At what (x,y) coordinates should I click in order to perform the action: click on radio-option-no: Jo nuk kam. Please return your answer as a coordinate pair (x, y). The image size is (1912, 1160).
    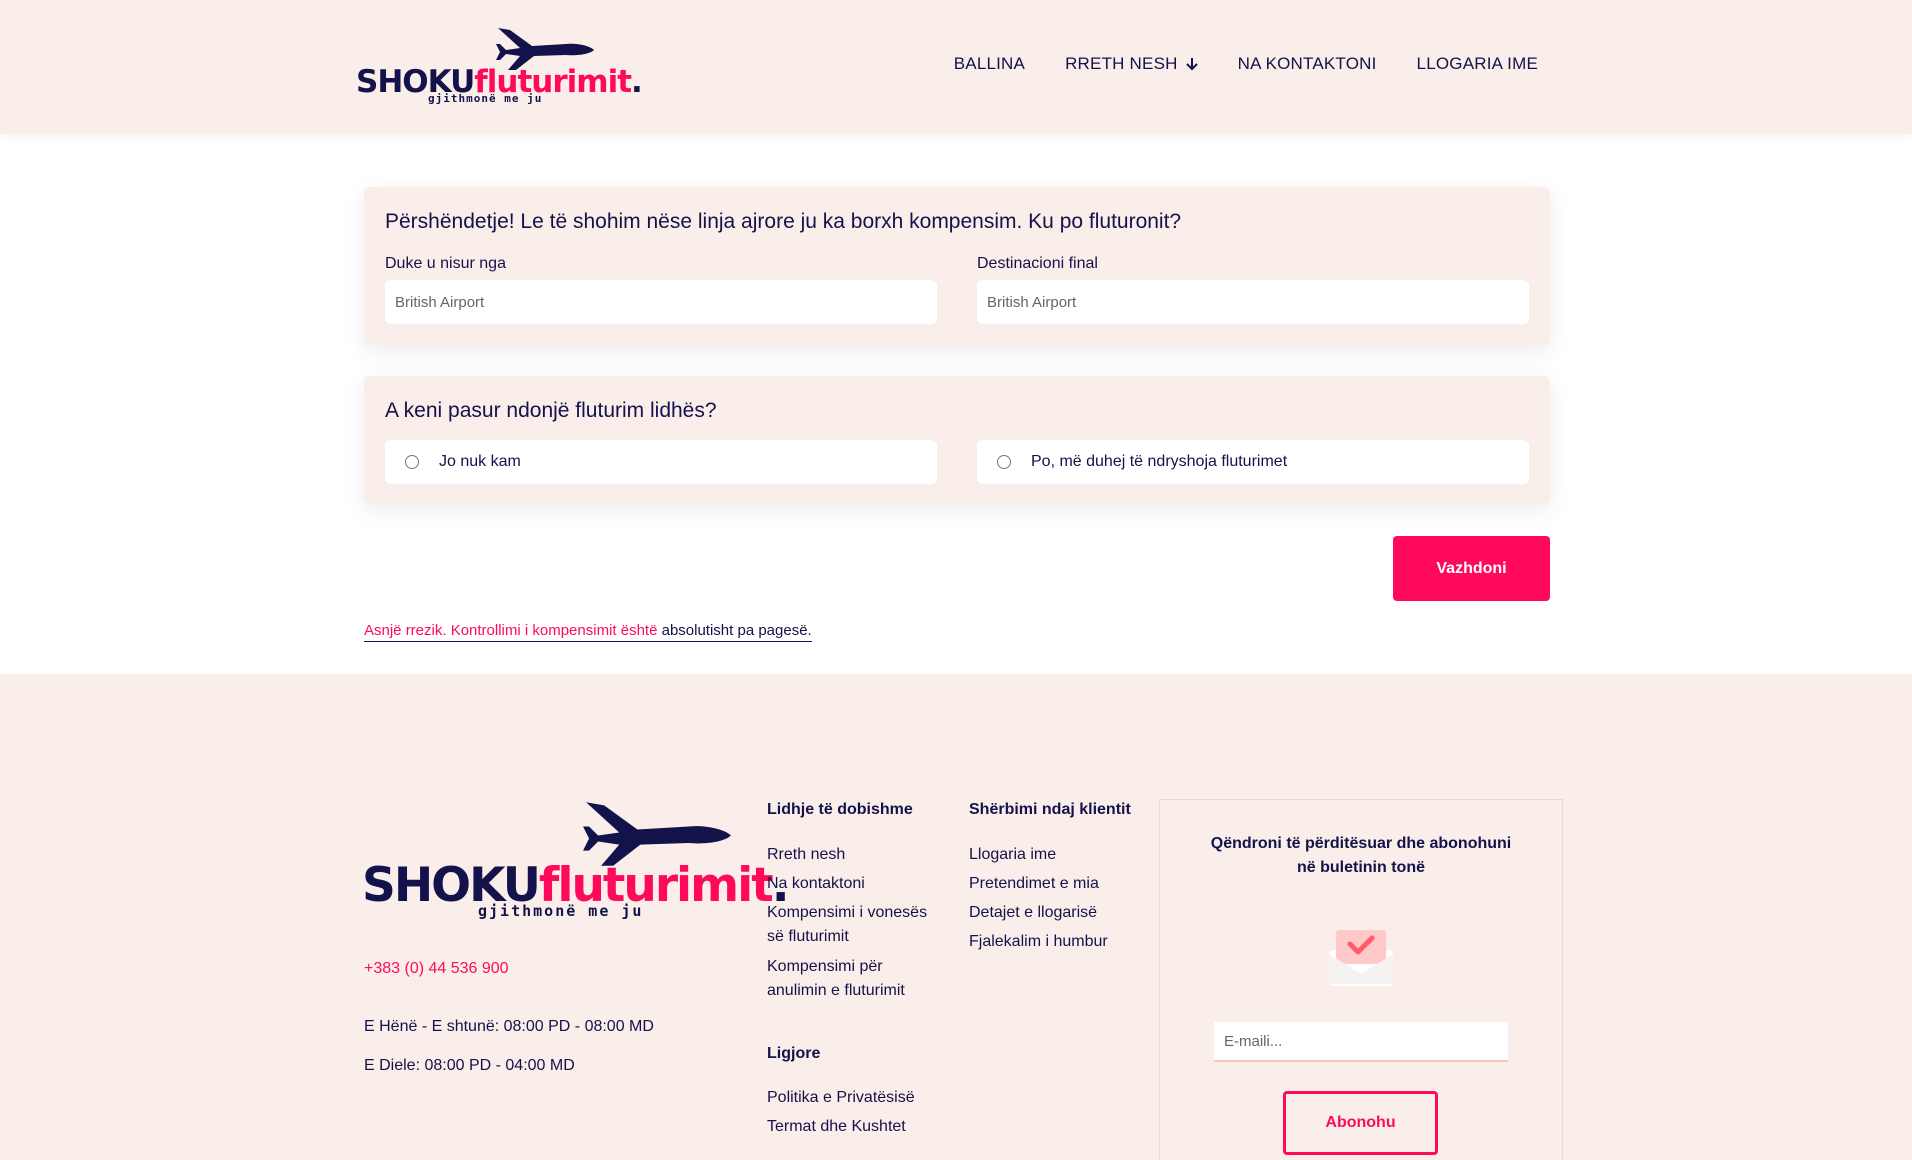
    Looking at the image, I should click on (661, 462).